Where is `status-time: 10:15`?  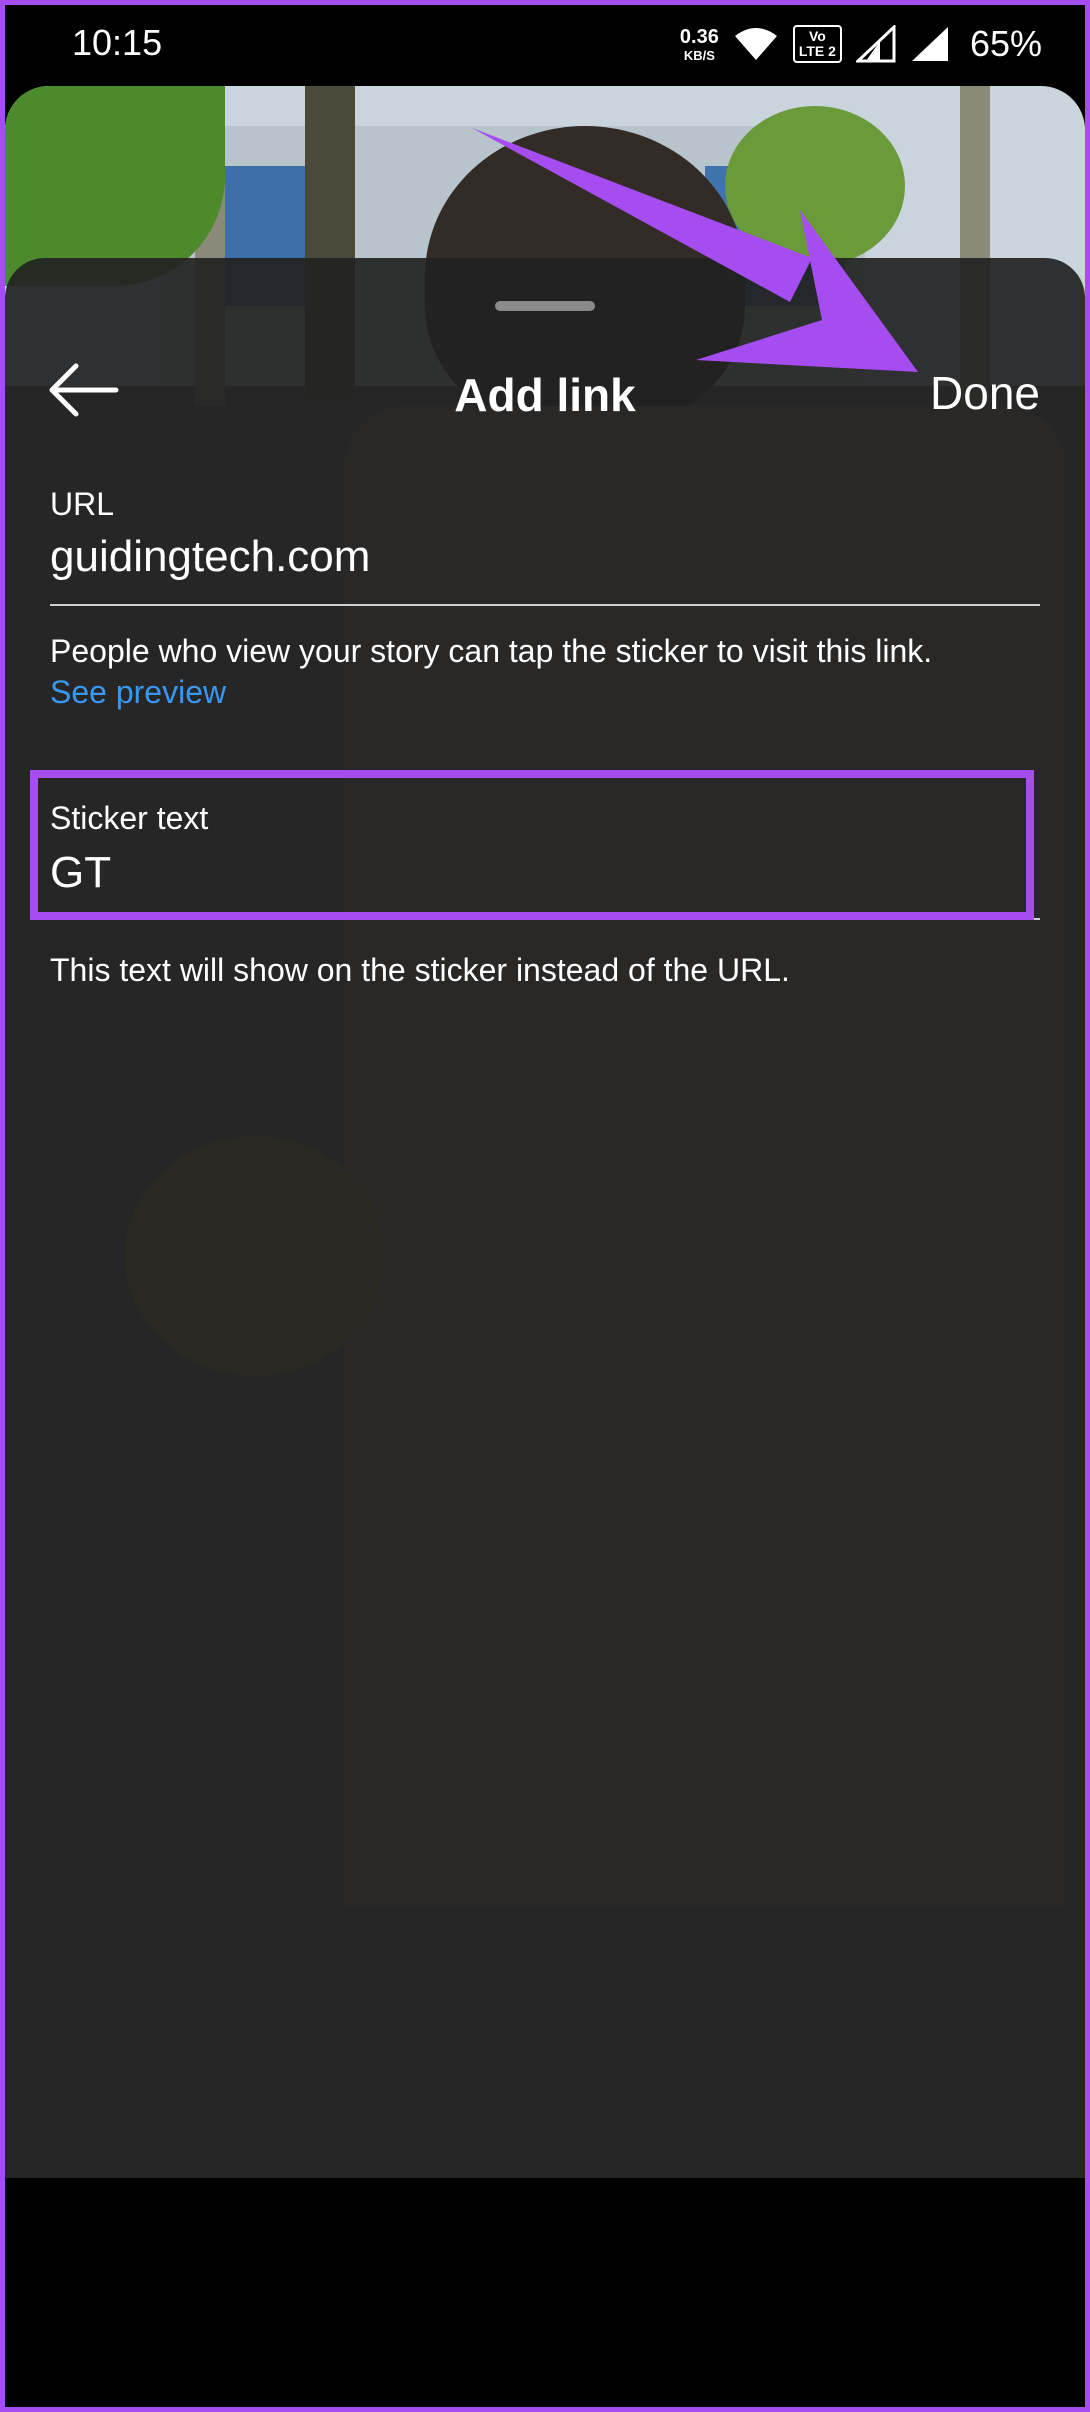
status-time: 10:15 is located at coordinates (117, 42).